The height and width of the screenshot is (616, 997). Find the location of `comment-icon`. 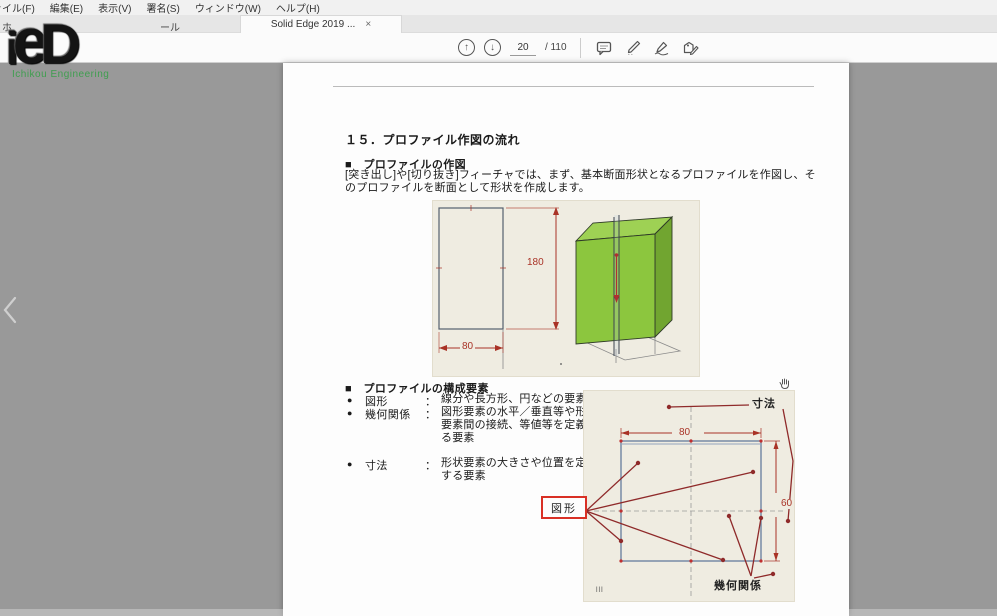

comment-icon is located at coordinates (604, 48).